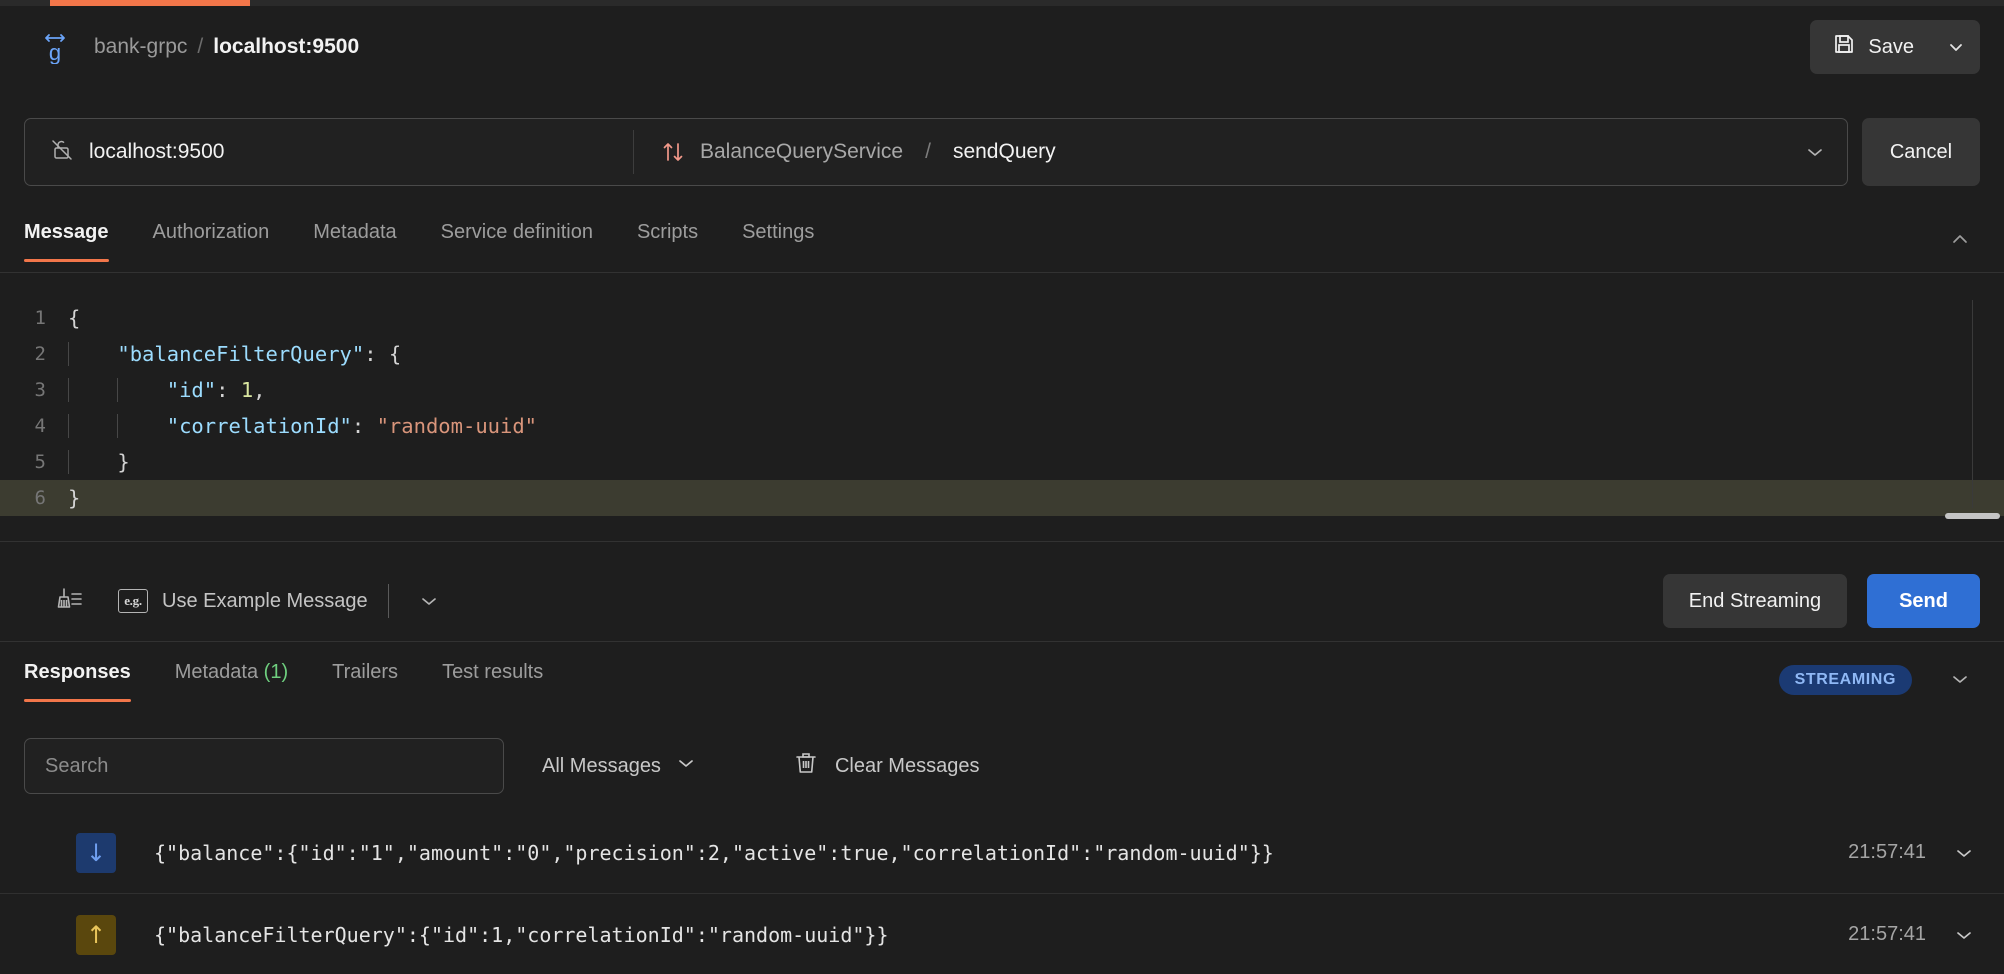  Describe the element at coordinates (211, 238) in the screenshot. I see `tab-authorization: Authorization` at that location.